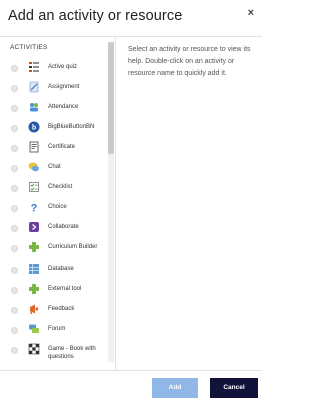  Describe the element at coordinates (64, 87) in the screenshot. I see `item-label: Assignment` at that location.